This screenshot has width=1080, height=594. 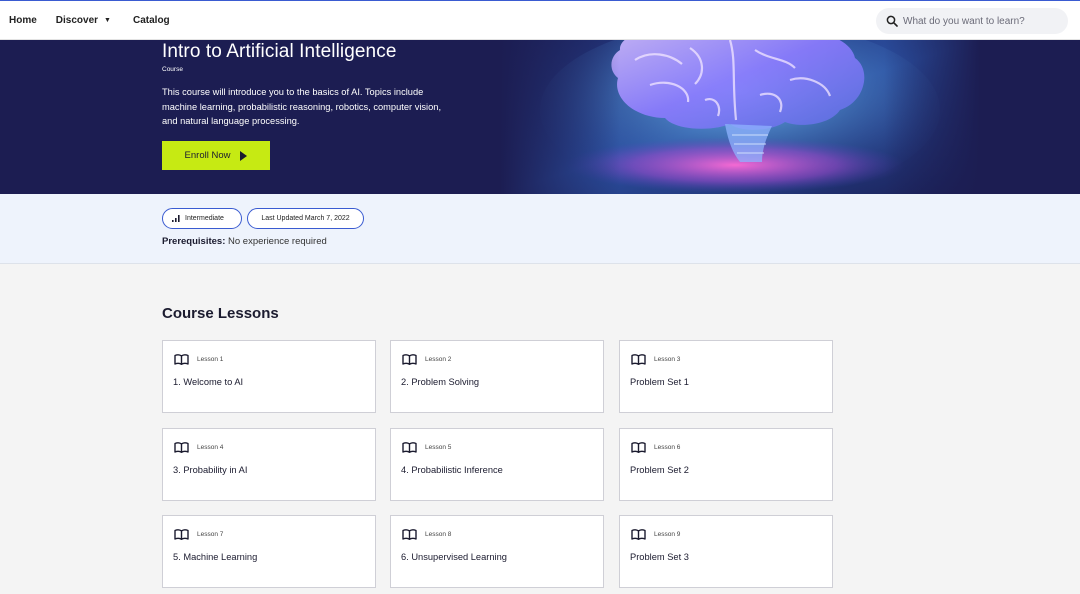 I want to click on course-type-label: Course, so click(x=172, y=69).